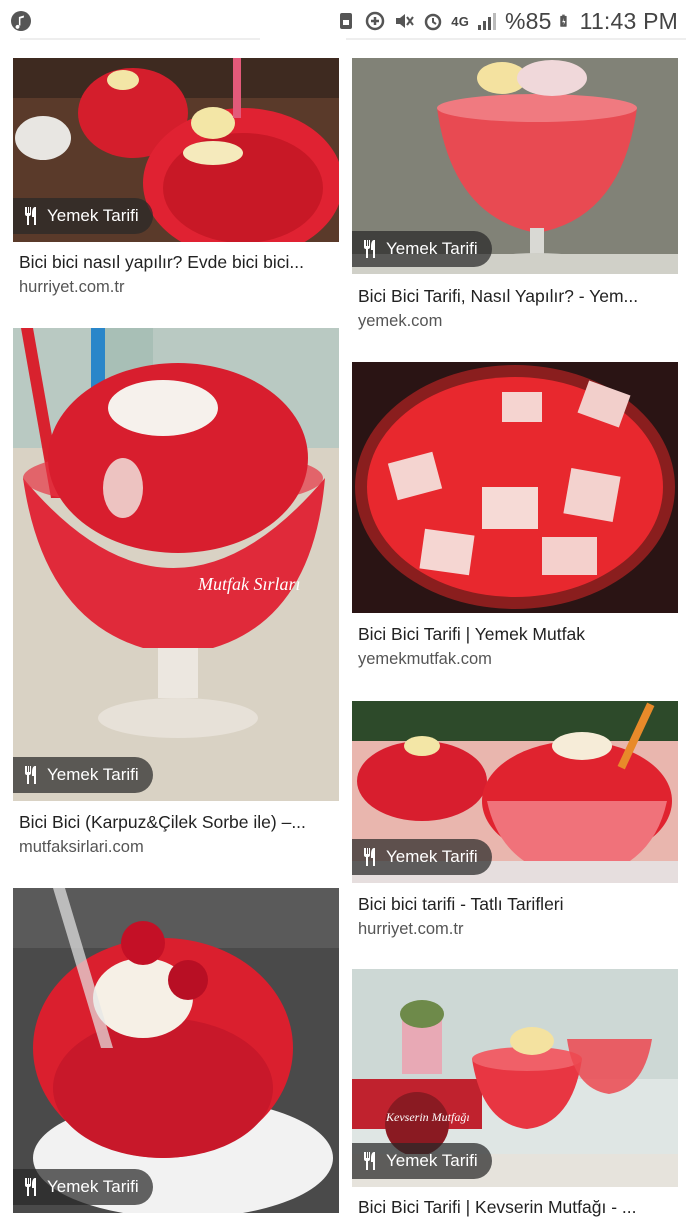 The width and height of the screenshot is (690, 1227). I want to click on sim-lock-icon, so click(346, 21).